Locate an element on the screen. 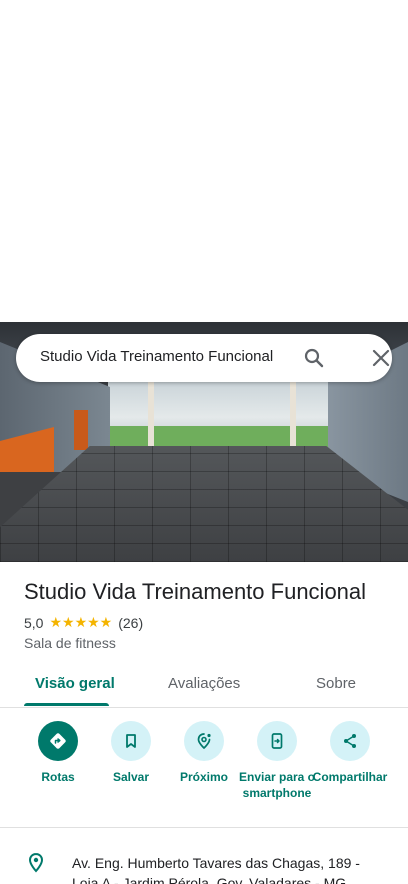 The width and height of the screenshot is (408, 884). tab-bar: Visão geral Avaliações Sobre is located at coordinates (204, 686).